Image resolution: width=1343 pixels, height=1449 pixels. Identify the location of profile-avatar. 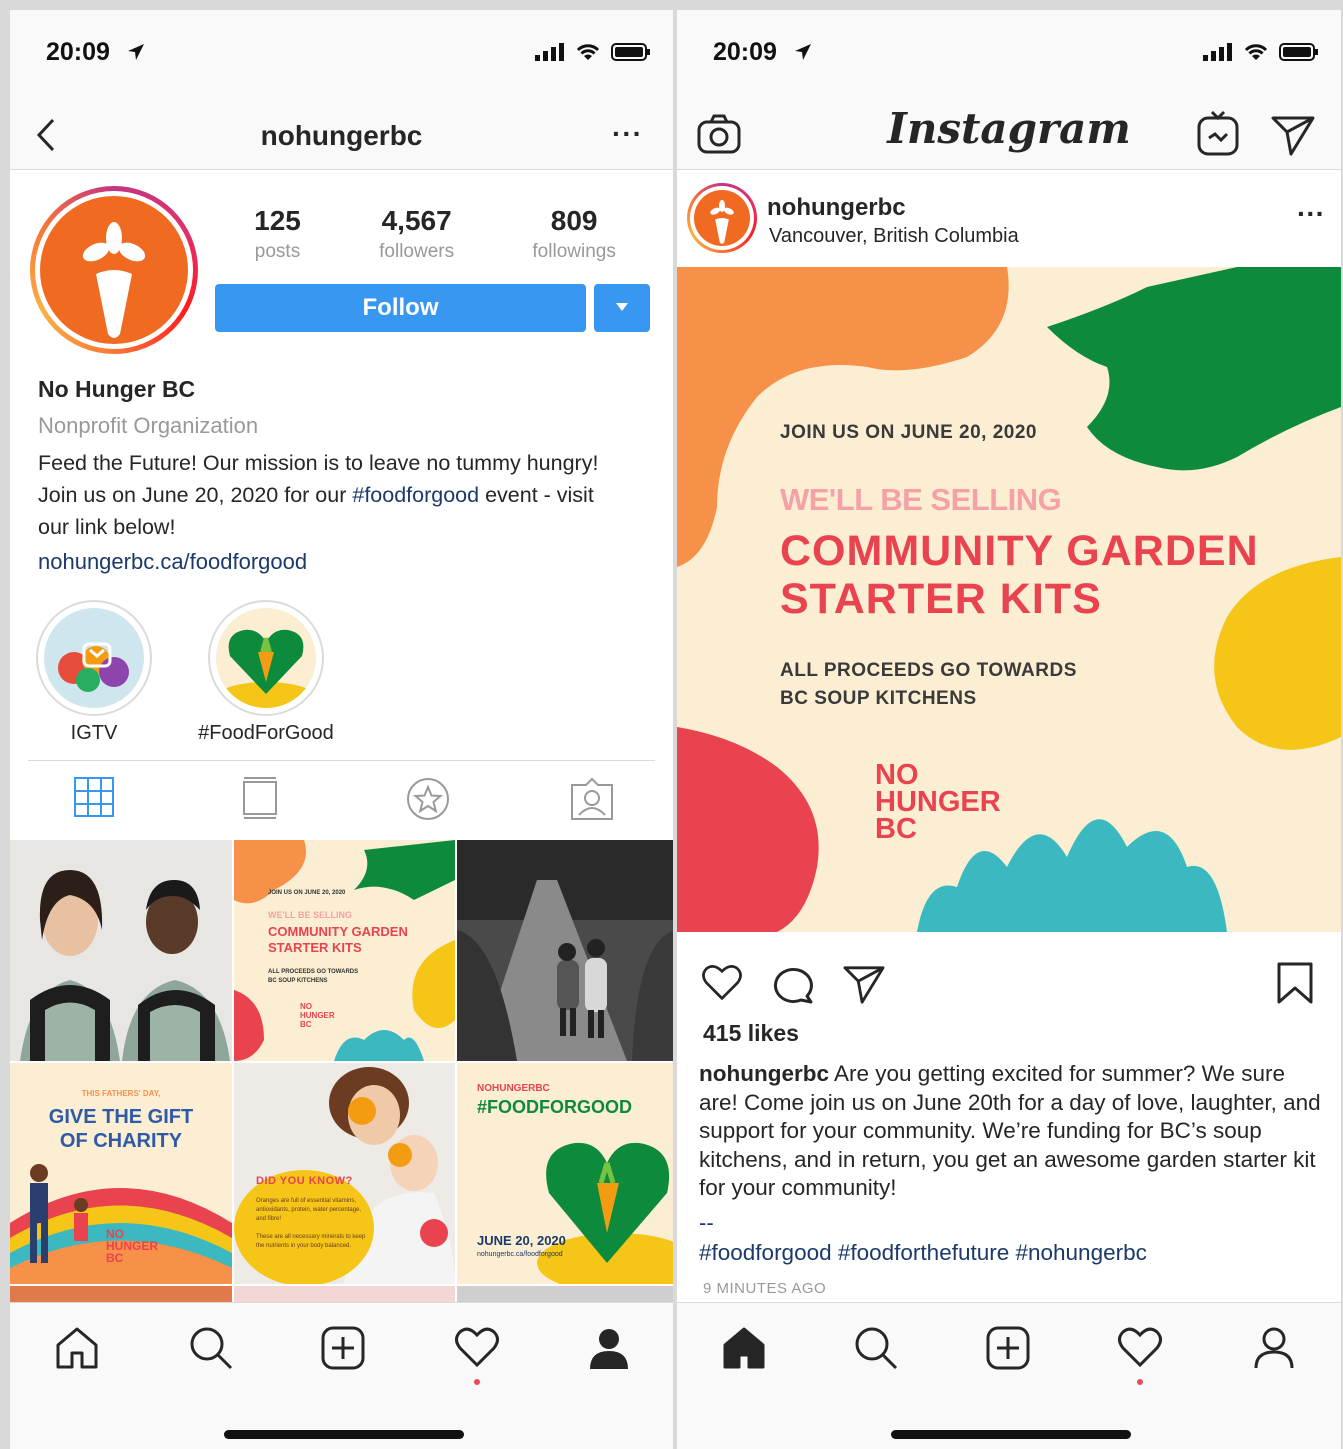
(114, 270).